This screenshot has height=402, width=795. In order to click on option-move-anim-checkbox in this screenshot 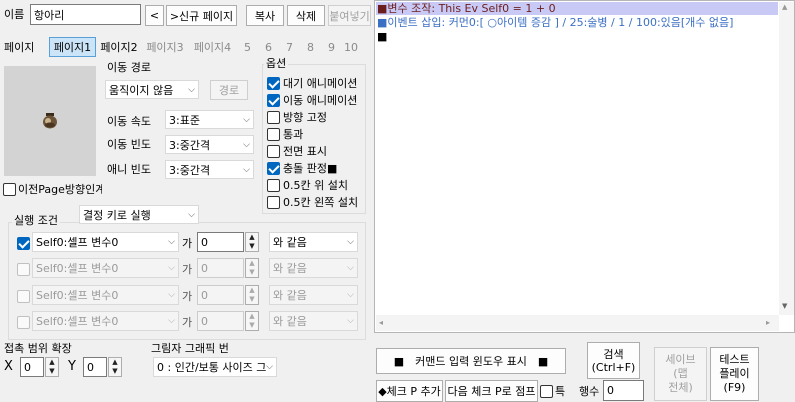, I will do `click(273, 100)`.